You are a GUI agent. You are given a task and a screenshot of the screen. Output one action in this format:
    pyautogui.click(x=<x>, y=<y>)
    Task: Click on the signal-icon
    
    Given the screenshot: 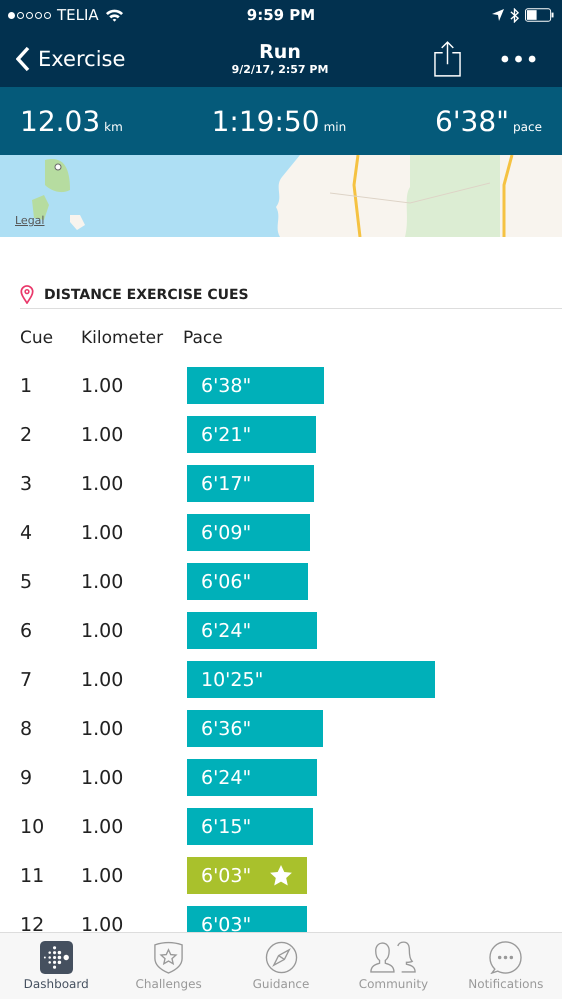 What is the action you would take?
    pyautogui.click(x=29, y=15)
    